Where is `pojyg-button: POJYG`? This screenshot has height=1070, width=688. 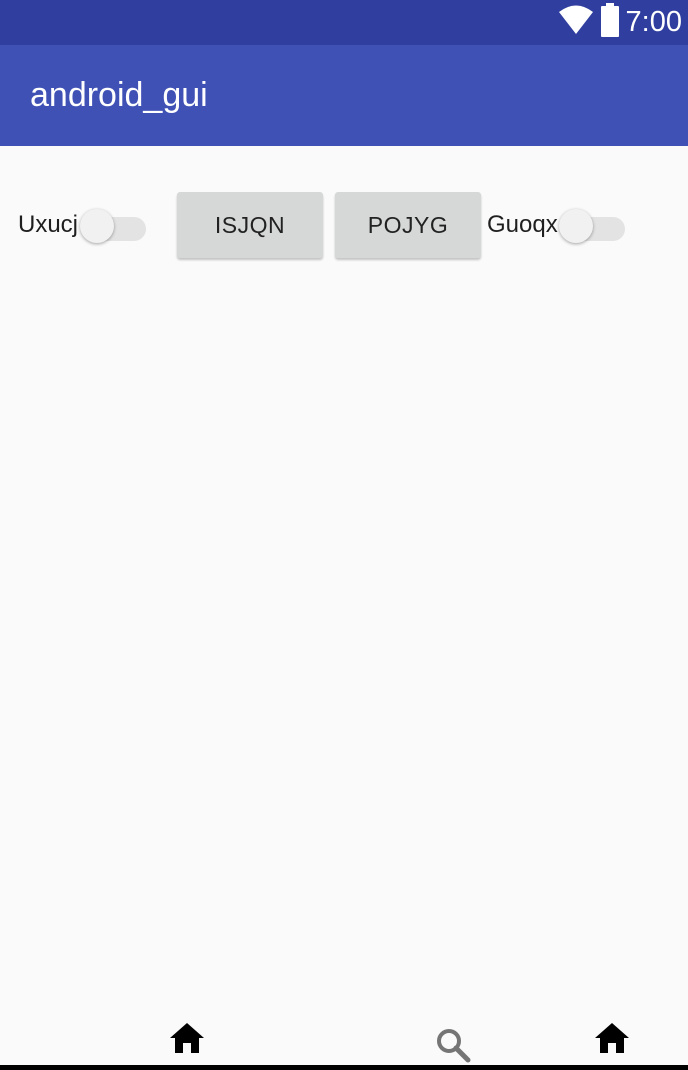 pojyg-button: POJYG is located at coordinates (408, 225).